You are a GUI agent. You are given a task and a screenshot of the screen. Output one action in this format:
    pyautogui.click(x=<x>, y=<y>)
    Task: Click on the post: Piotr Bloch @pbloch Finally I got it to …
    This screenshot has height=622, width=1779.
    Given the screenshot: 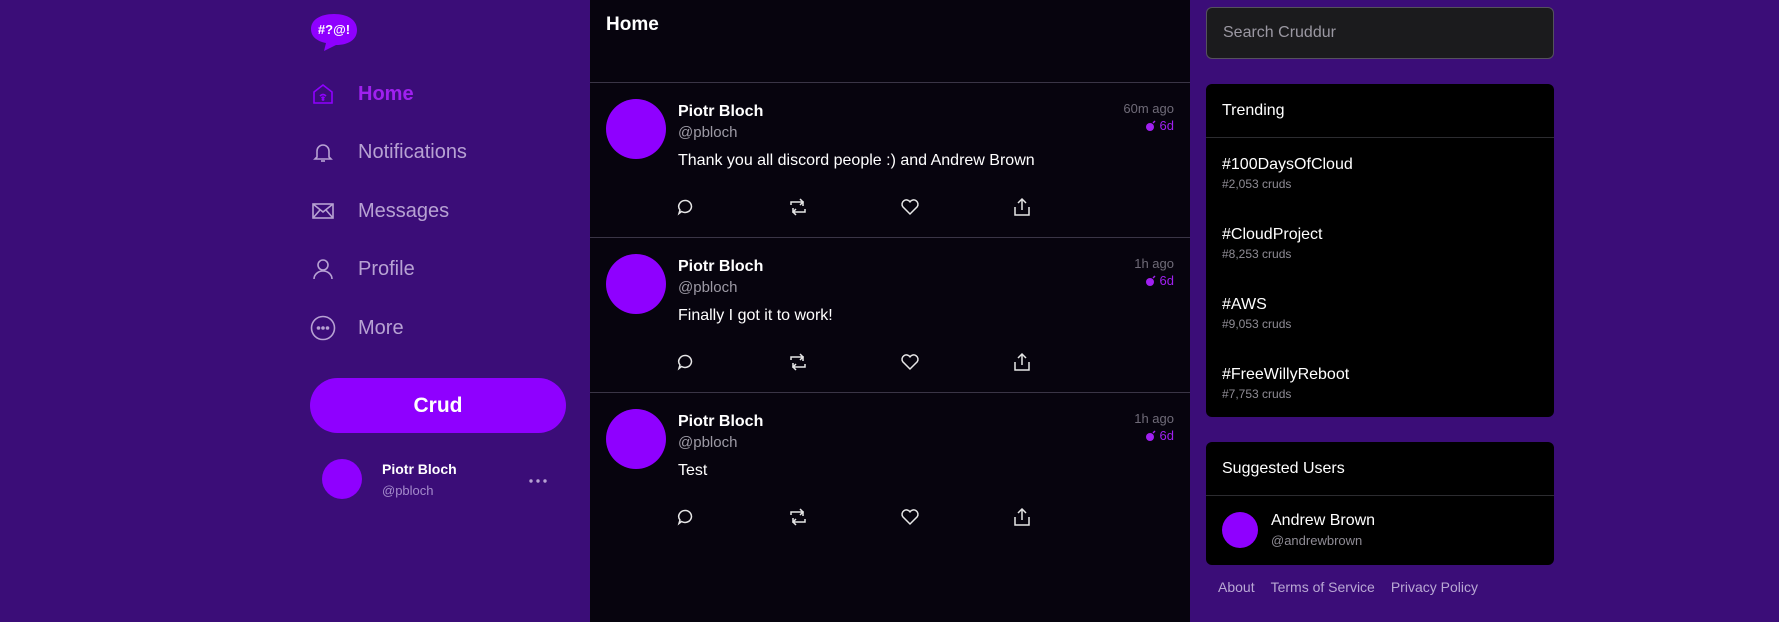 What is the action you would take?
    pyautogui.click(x=890, y=315)
    